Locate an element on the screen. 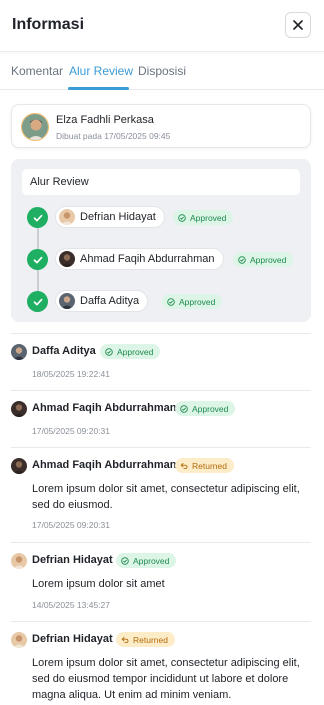  reviewer-name: Ahmad Faqih Abdurrahman is located at coordinates (147, 259).